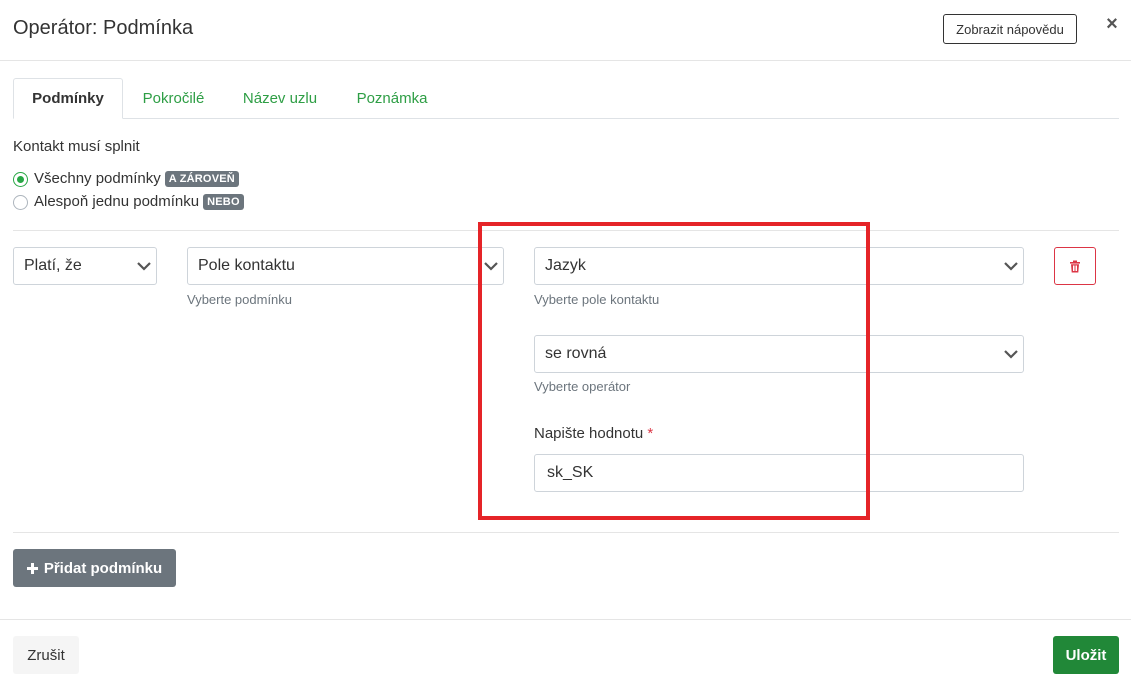 The image size is (1131, 684). Describe the element at coordinates (280, 98) in the screenshot. I see `tab-node-name: Název uzlu` at that location.